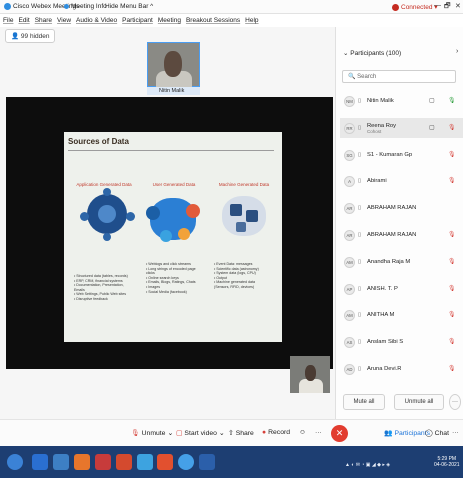 The image size is (463, 478). I want to click on mute-all-button: Mute all, so click(364, 402).